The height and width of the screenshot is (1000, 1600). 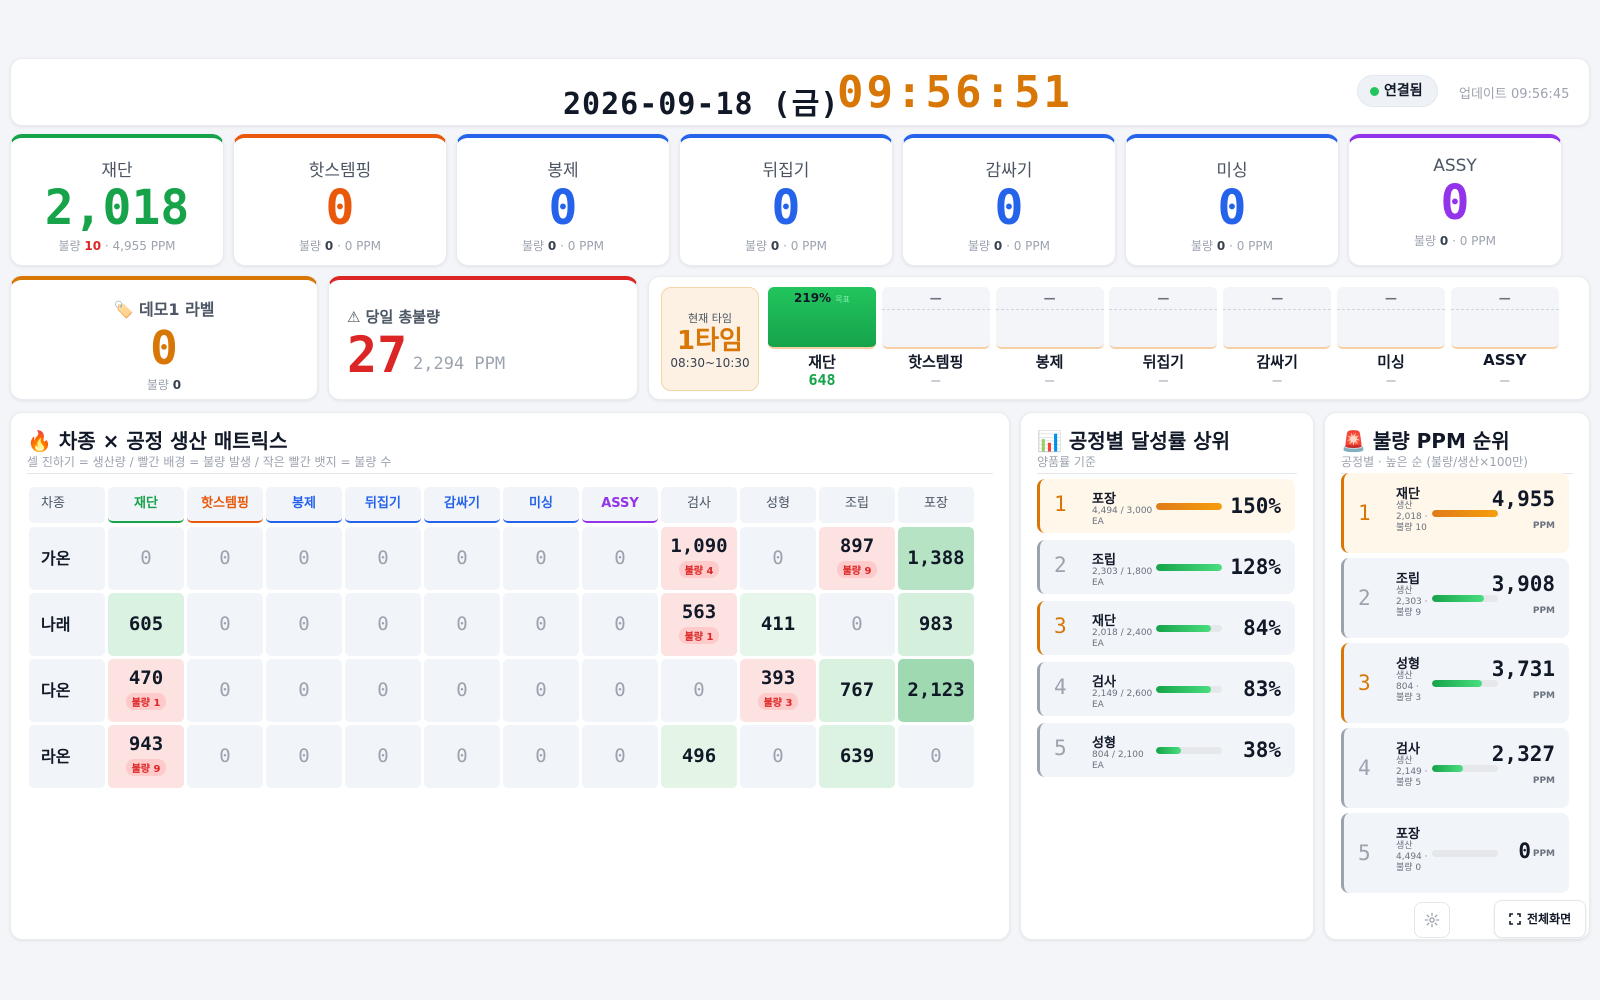 I want to click on process-name: 뒤집기, so click(x=786, y=171).